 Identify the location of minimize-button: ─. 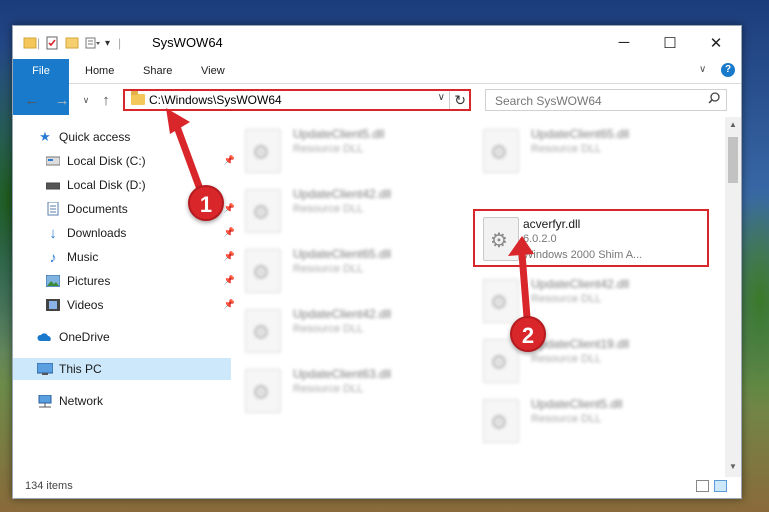
(624, 42).